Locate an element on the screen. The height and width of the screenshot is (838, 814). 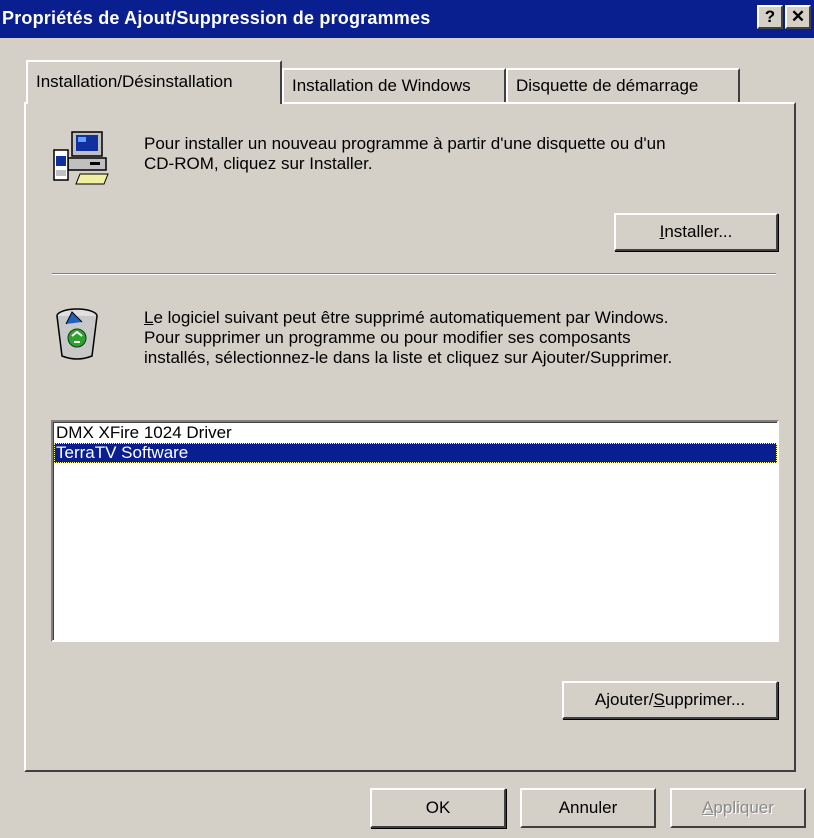
ok-button: OK is located at coordinates (438, 808).